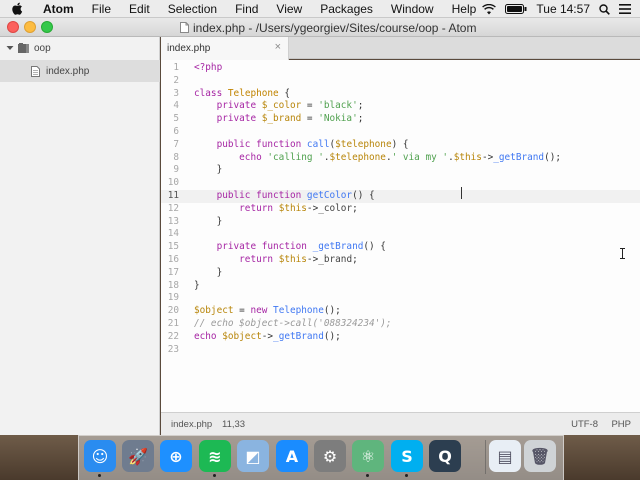  I want to click on code-line-9: 9 }, so click(400, 170).